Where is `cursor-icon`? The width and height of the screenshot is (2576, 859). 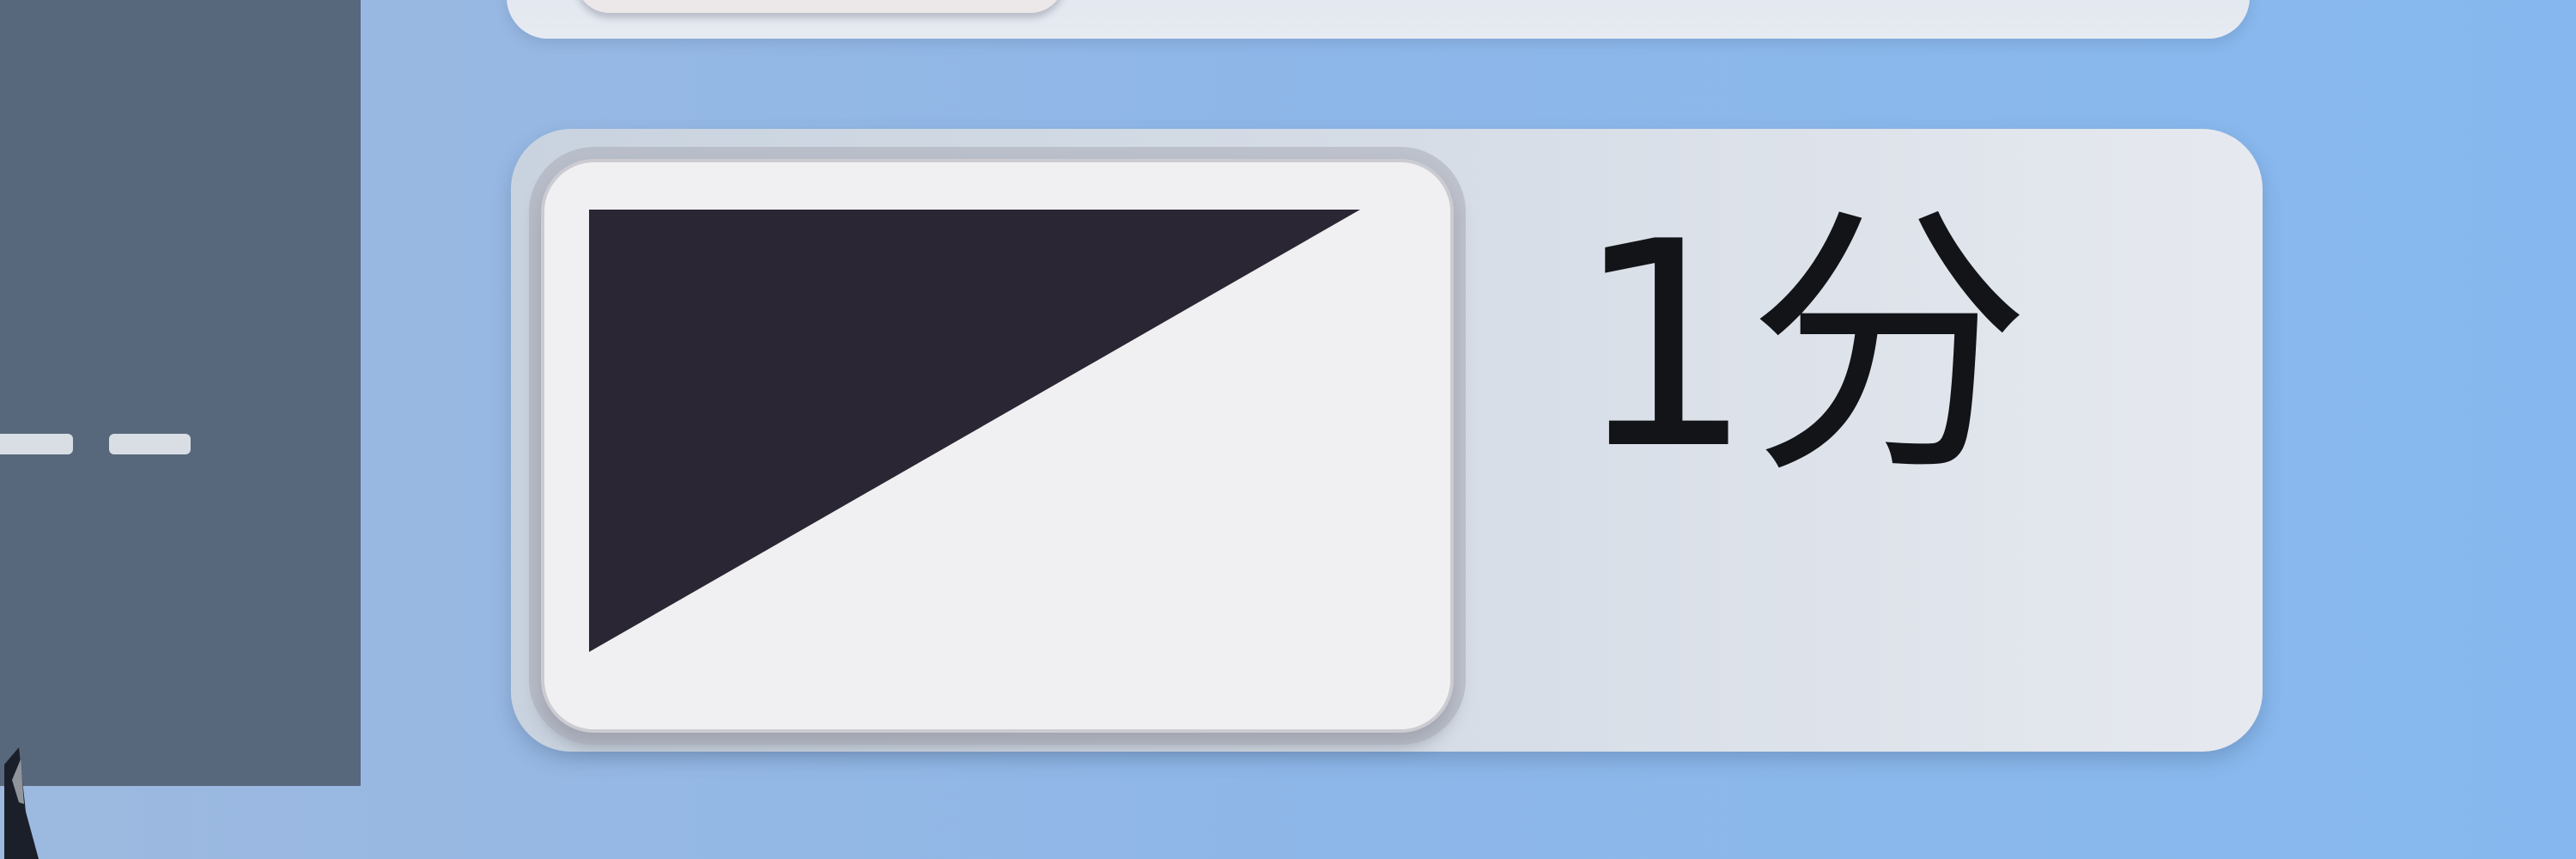 cursor-icon is located at coordinates (21, 803).